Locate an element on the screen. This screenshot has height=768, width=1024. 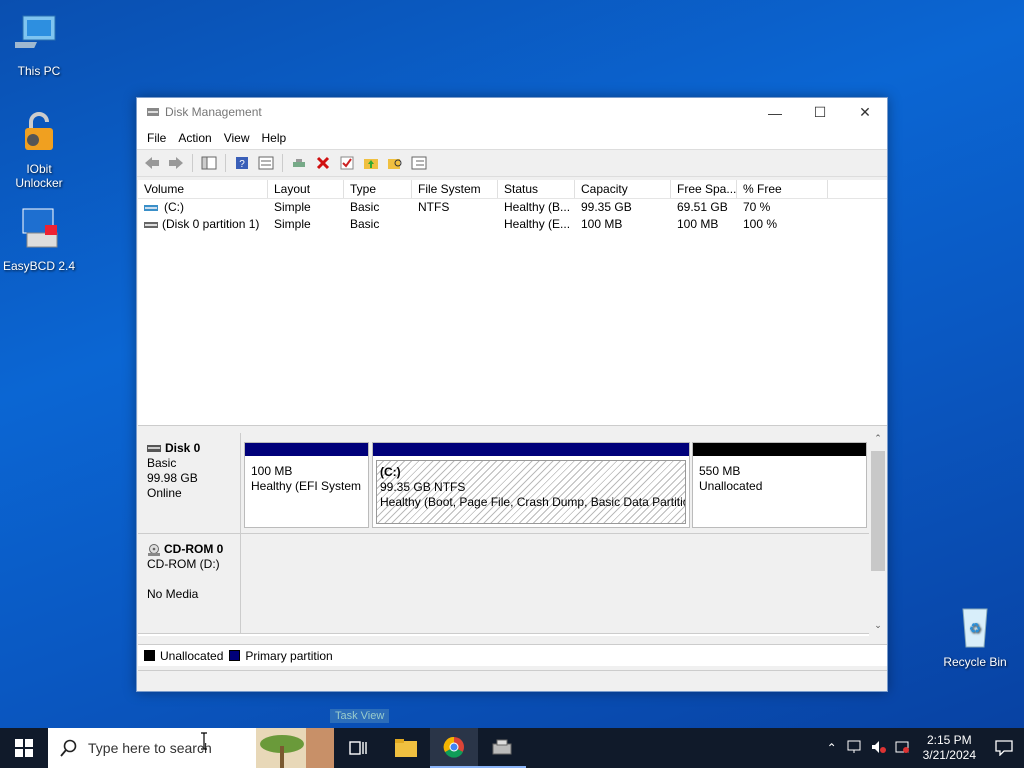
clock-date: 3/21/2024 is located at coordinates (949, 755).